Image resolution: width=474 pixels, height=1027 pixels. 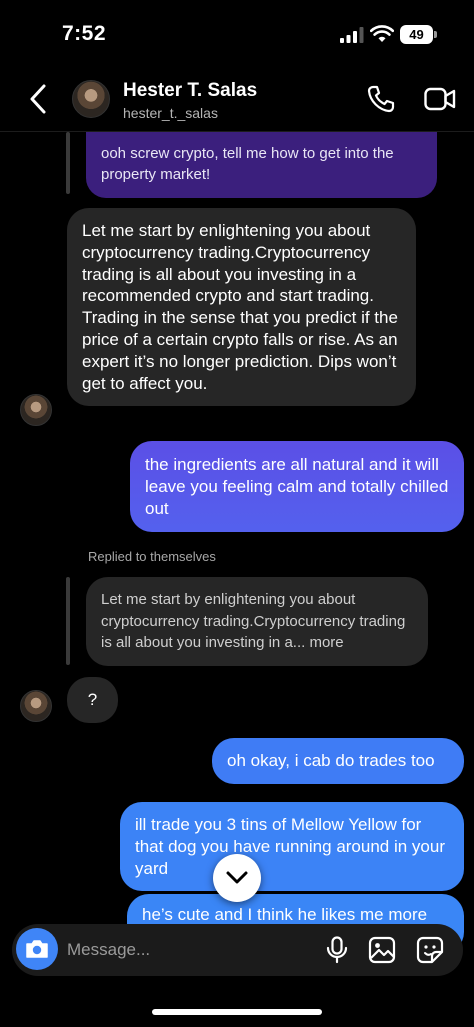 I want to click on gallery-icon, so click(x=382, y=950).